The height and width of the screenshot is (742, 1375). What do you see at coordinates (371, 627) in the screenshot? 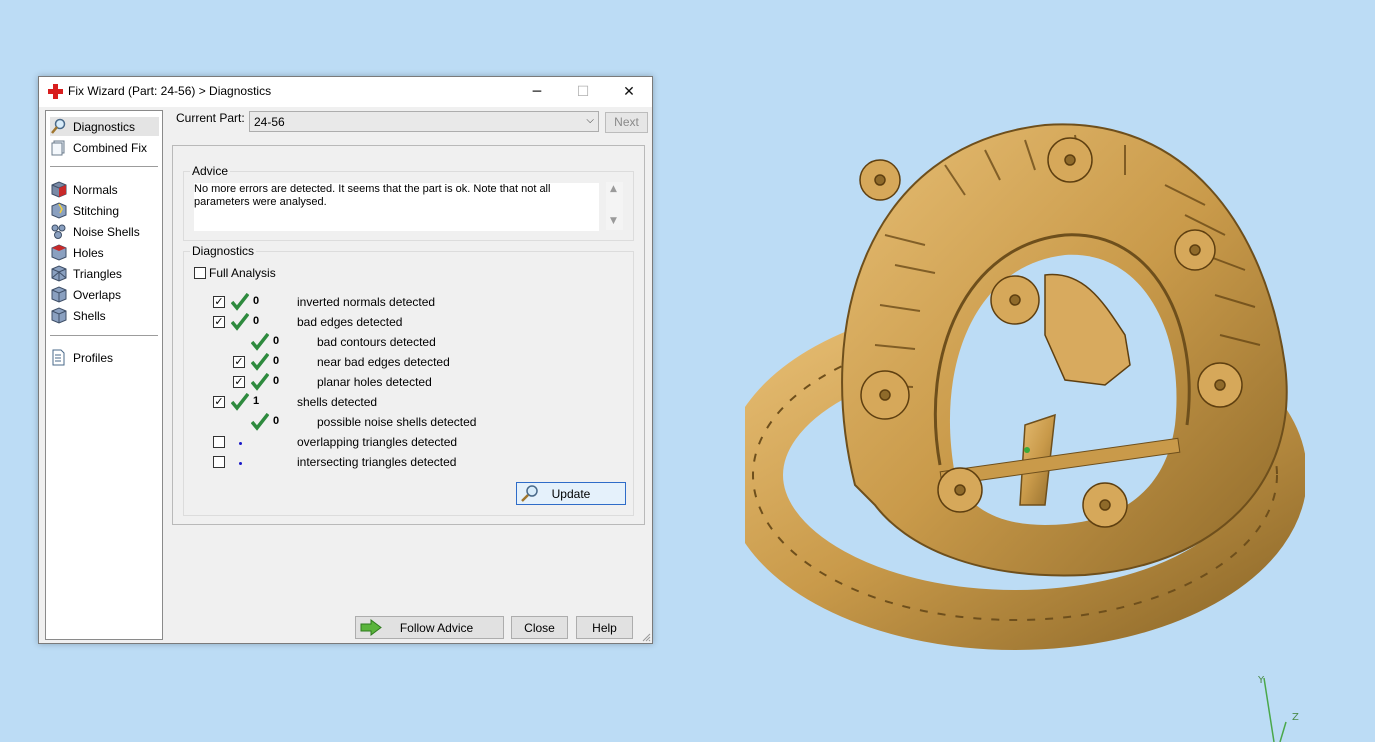
I see `green-arrow-icon` at bounding box center [371, 627].